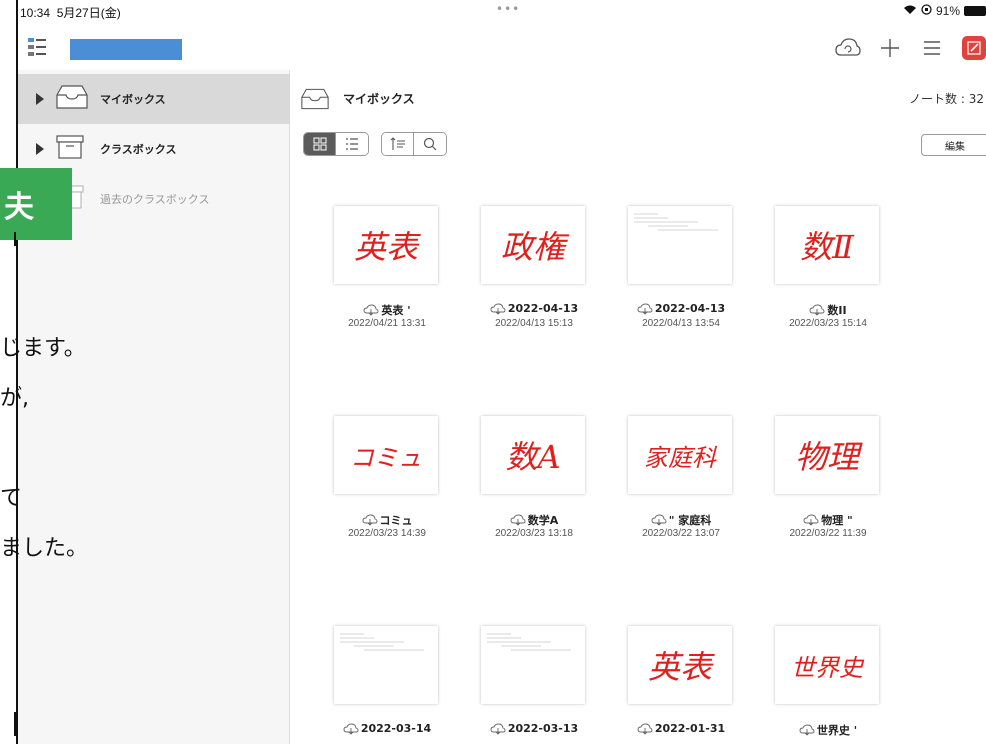 This screenshot has height=744, width=986. I want to click on menu-icon, so click(932, 48).